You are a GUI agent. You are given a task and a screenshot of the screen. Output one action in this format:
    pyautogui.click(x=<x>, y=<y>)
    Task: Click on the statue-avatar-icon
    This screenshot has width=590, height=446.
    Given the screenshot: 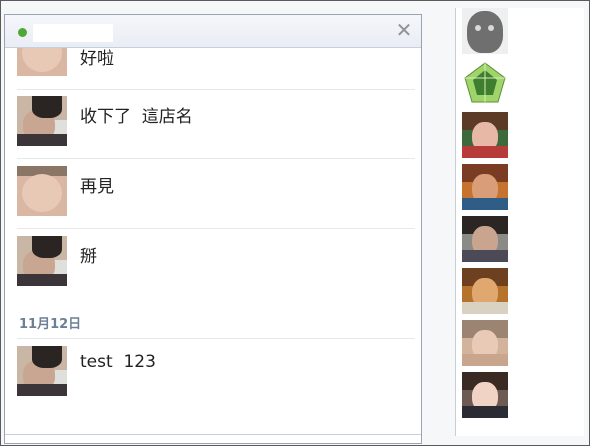 What is the action you would take?
    pyautogui.click(x=485, y=31)
    